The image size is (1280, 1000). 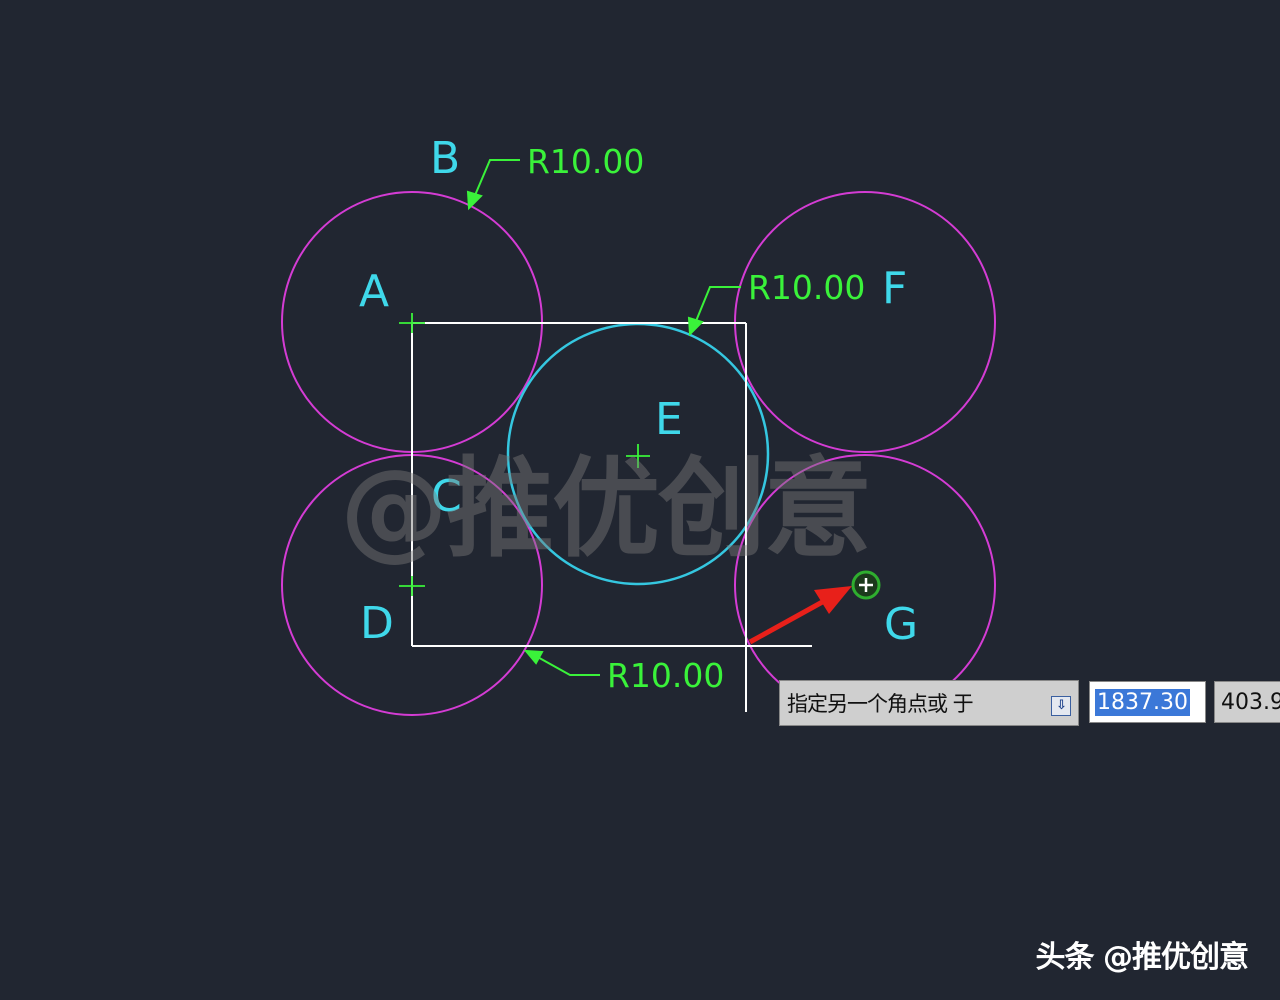 I want to click on command-prompt-box: 指定另一个角点或 于 ⇩, so click(x=929, y=703).